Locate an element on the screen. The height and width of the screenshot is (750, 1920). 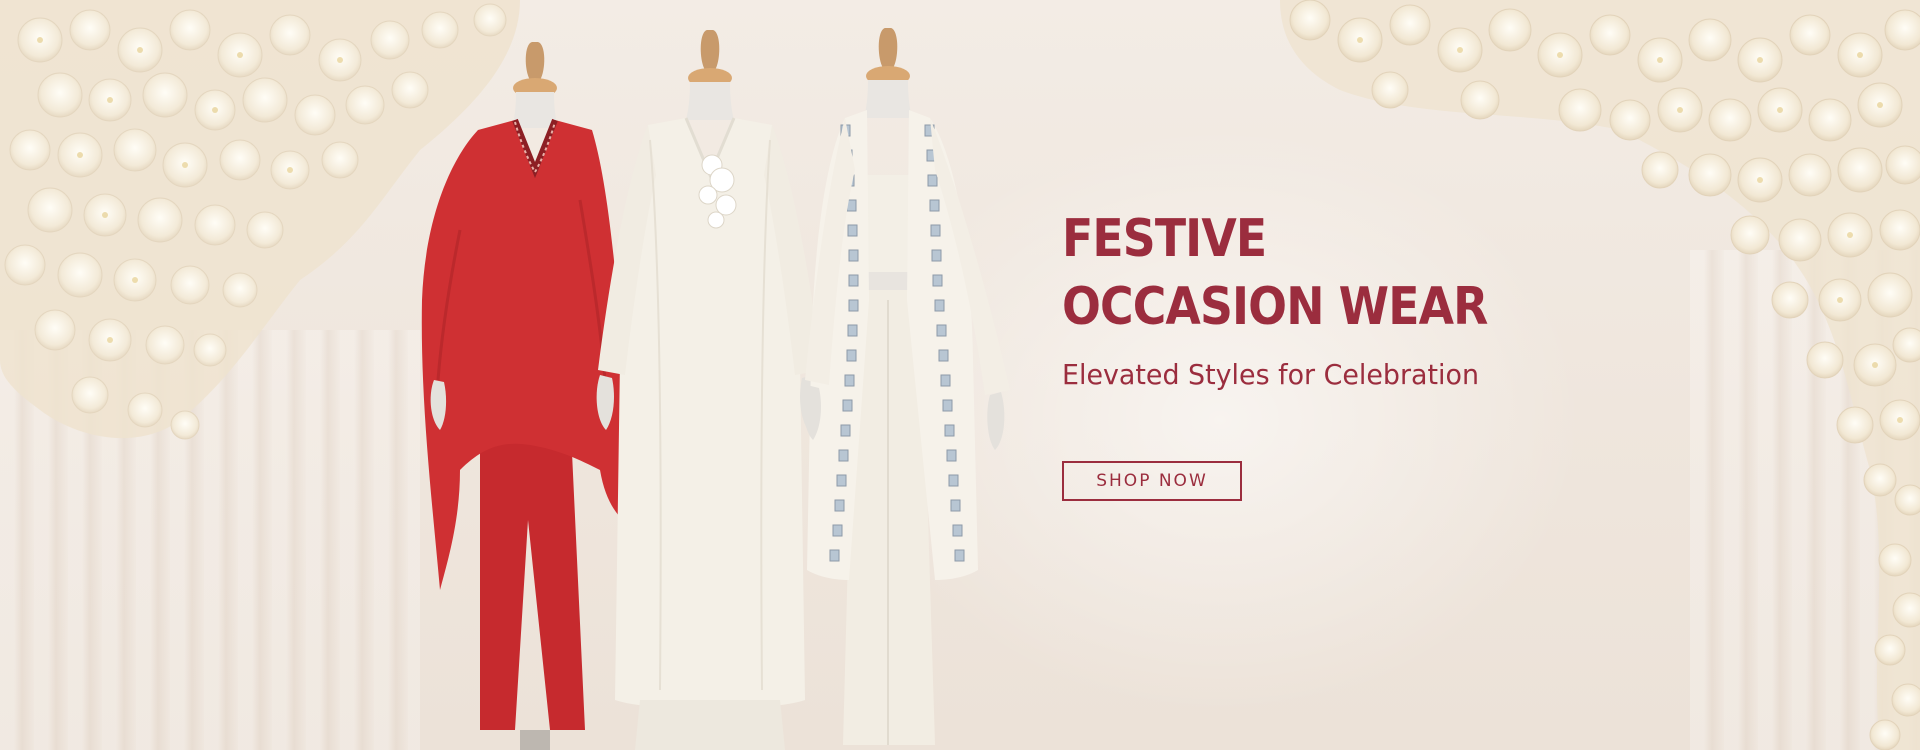
mannequin-mirror-jacket is located at coordinates (905, 375).